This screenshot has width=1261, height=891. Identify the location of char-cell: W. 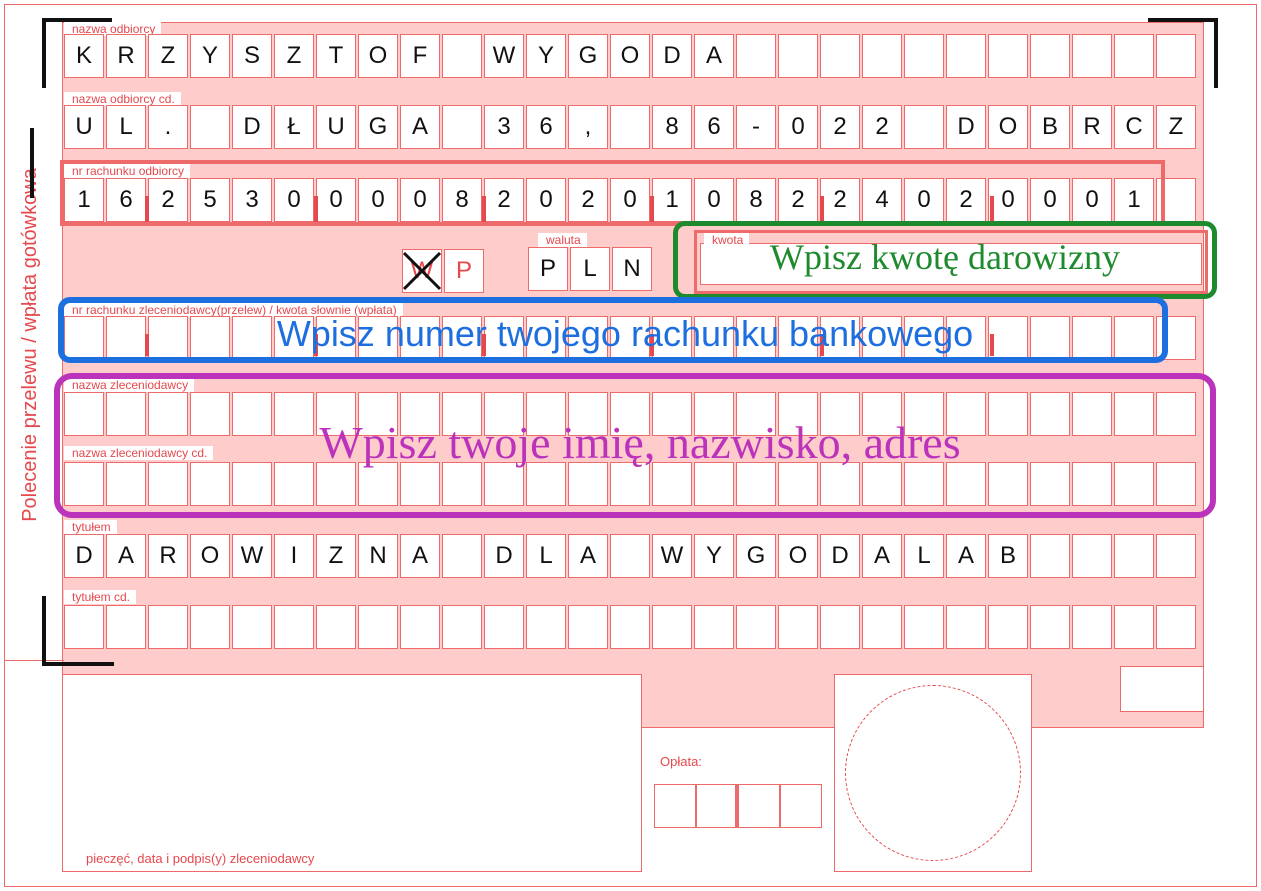
(504, 56).